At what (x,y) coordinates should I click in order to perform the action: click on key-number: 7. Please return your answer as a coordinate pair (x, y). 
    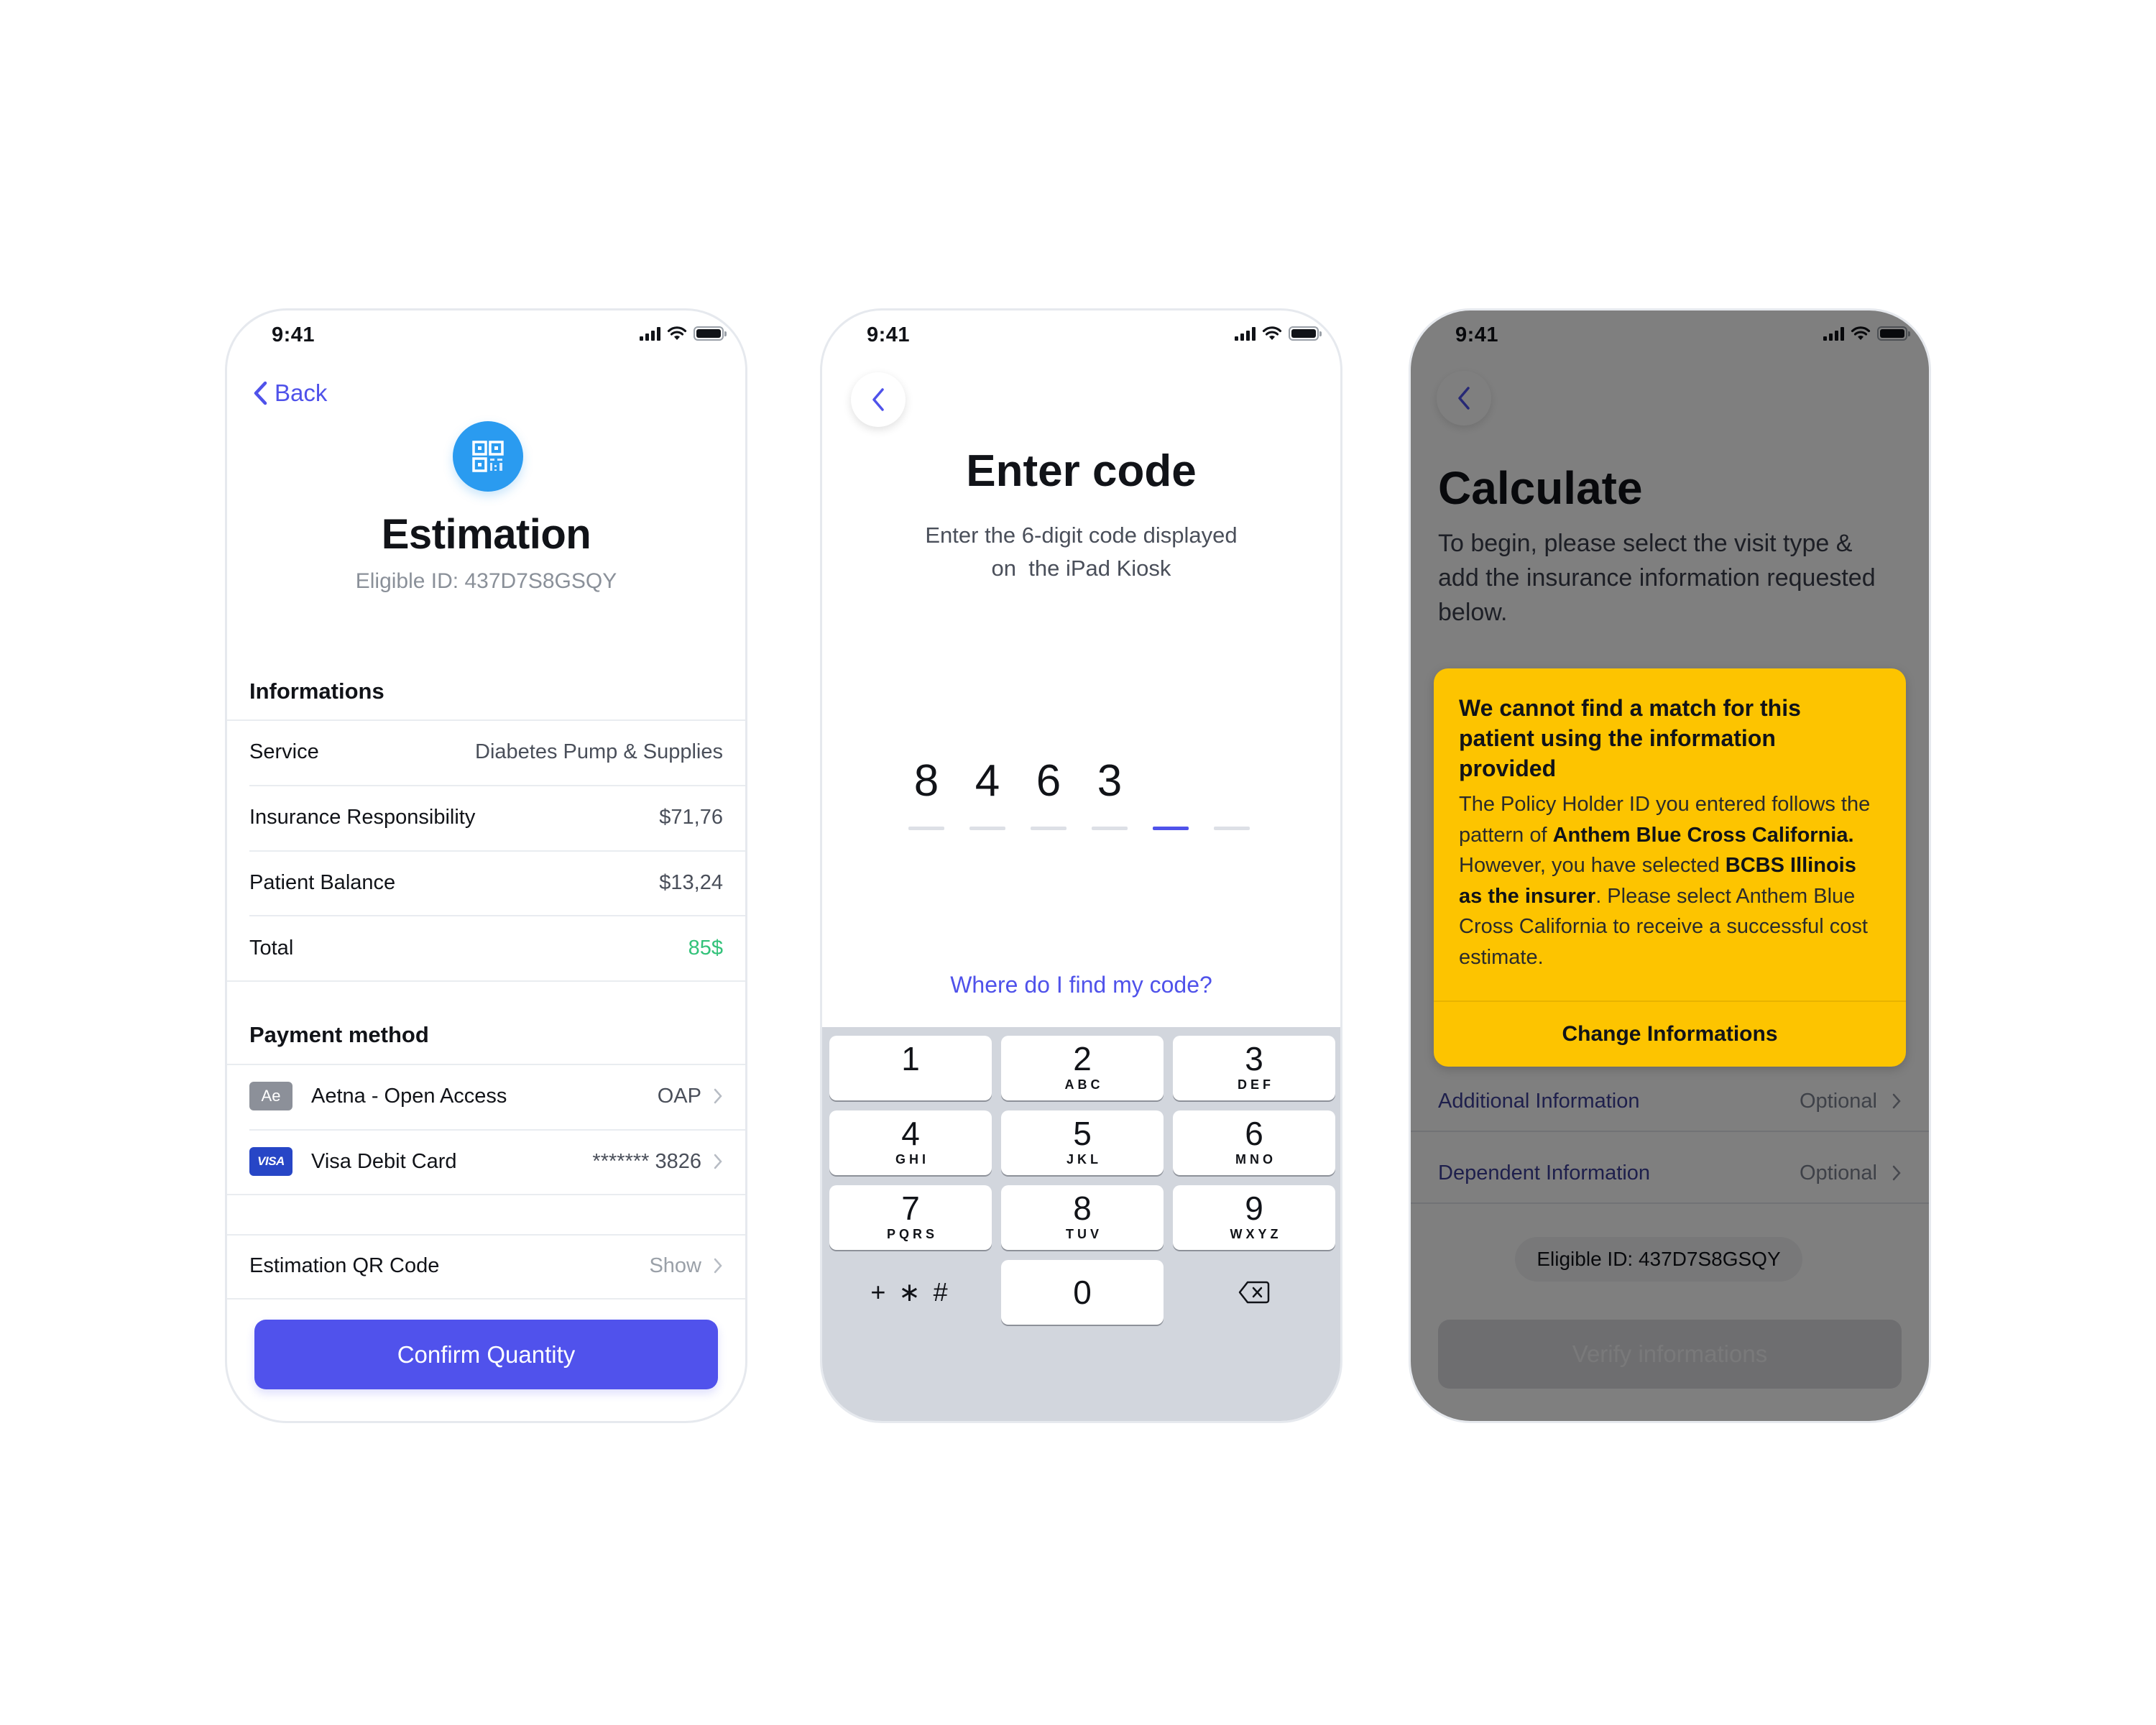
    Looking at the image, I should click on (911, 1208).